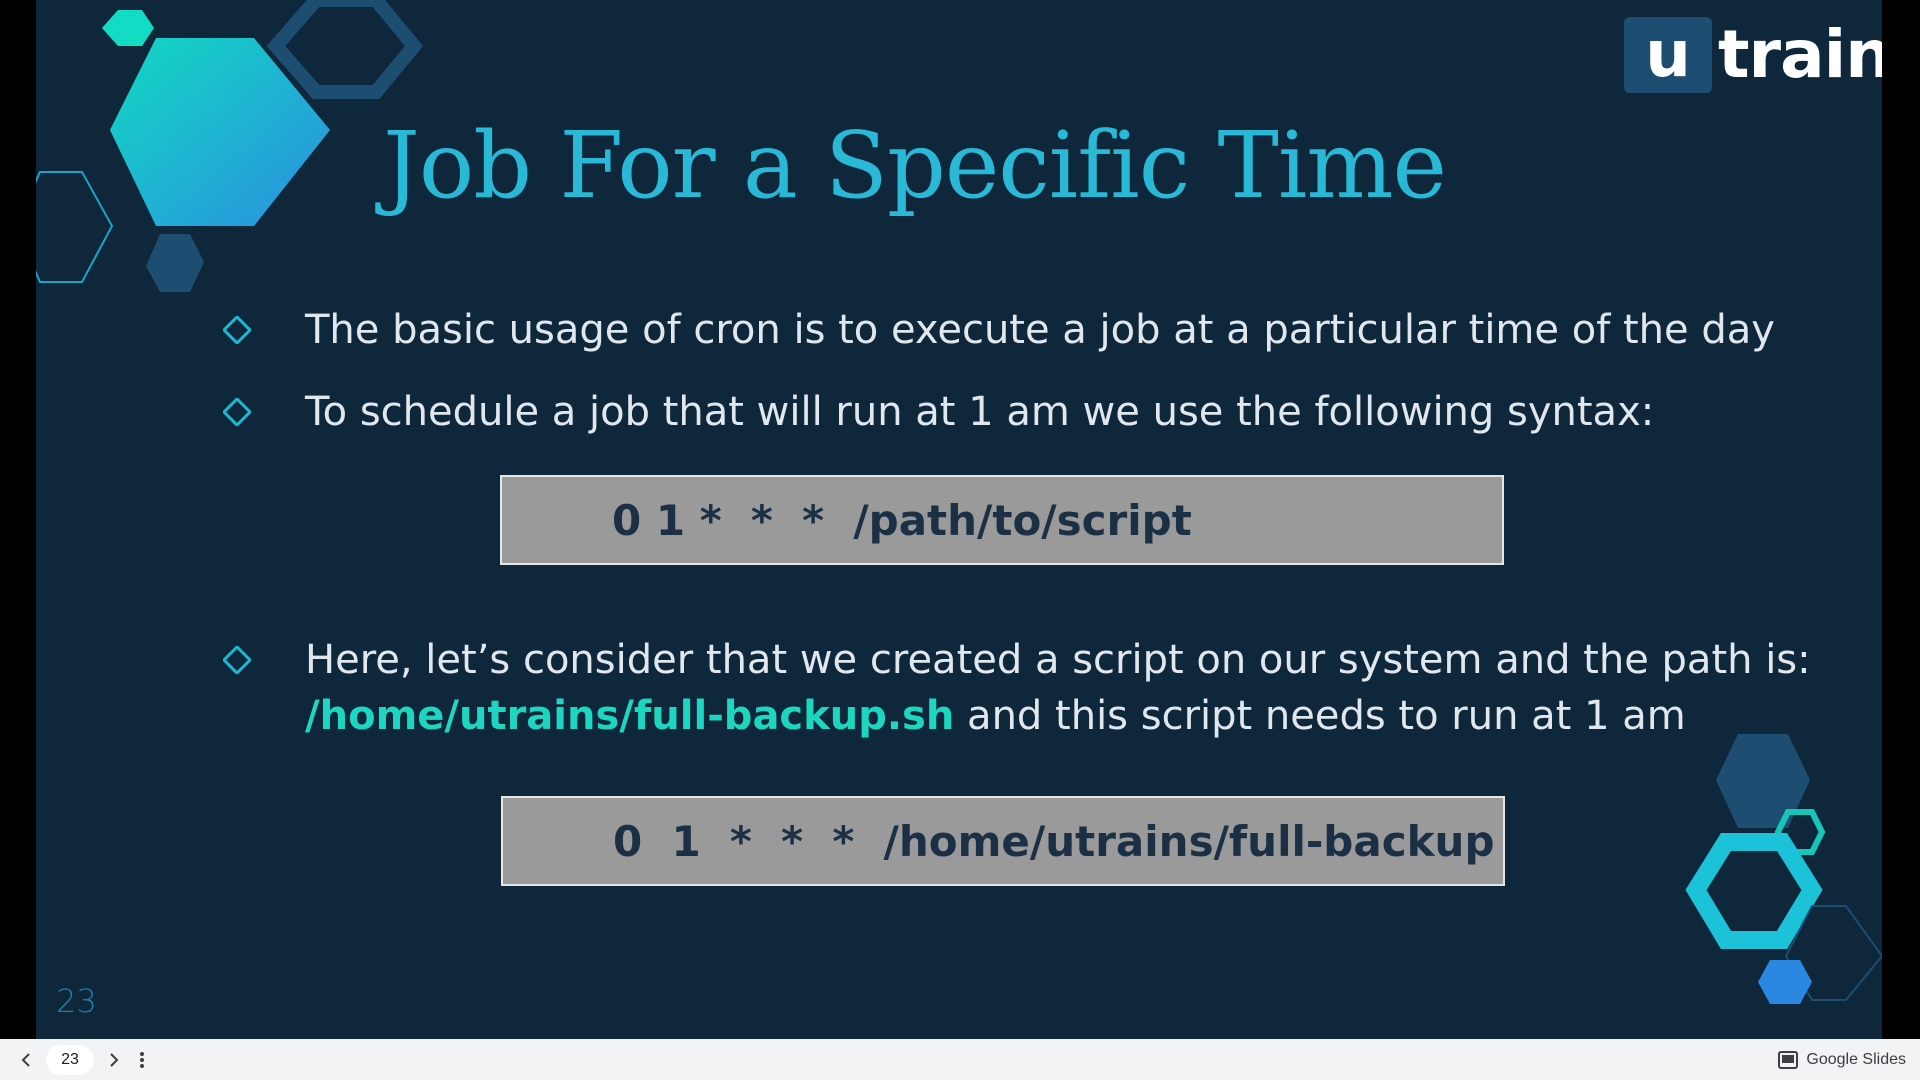  I want to click on more-options-button, so click(142, 1060).